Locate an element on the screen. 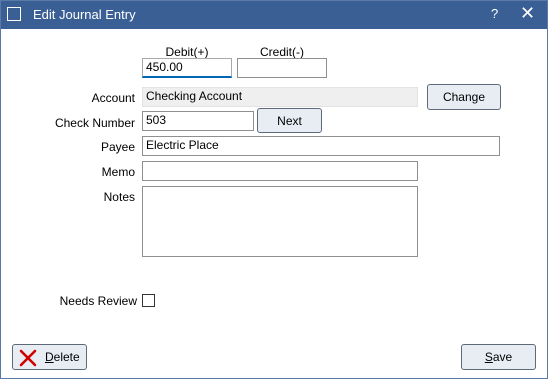 The height and width of the screenshot is (379, 548). close-button: ✕ is located at coordinates (527, 13).